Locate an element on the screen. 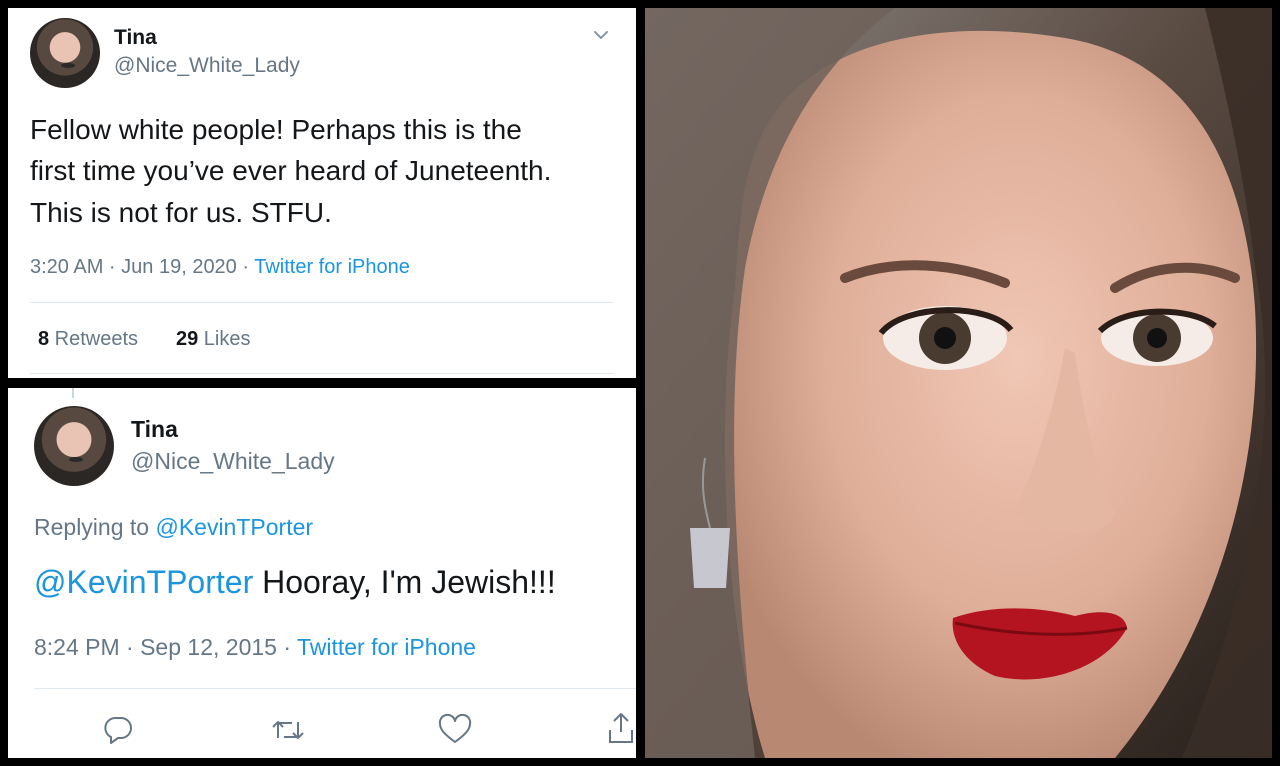  tweet-body: Hooray, I'm Jewish!!! is located at coordinates (404, 582).